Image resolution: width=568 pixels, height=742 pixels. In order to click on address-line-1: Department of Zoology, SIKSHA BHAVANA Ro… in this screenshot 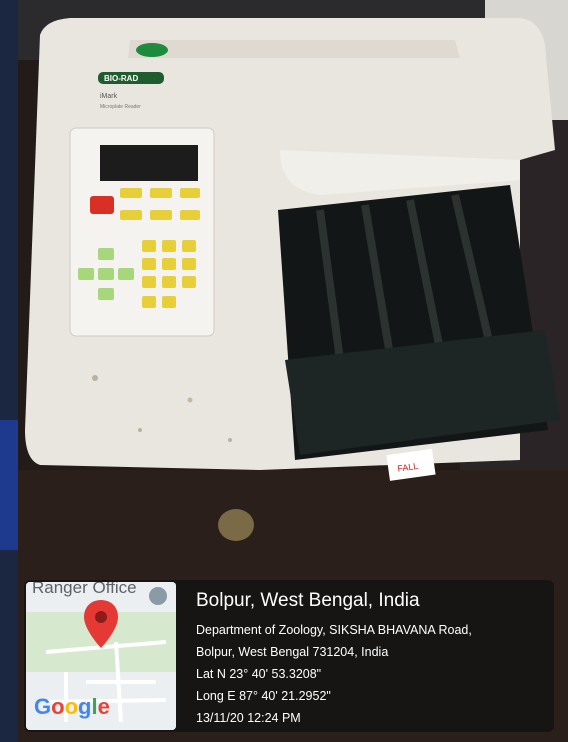, I will do `click(334, 630)`.